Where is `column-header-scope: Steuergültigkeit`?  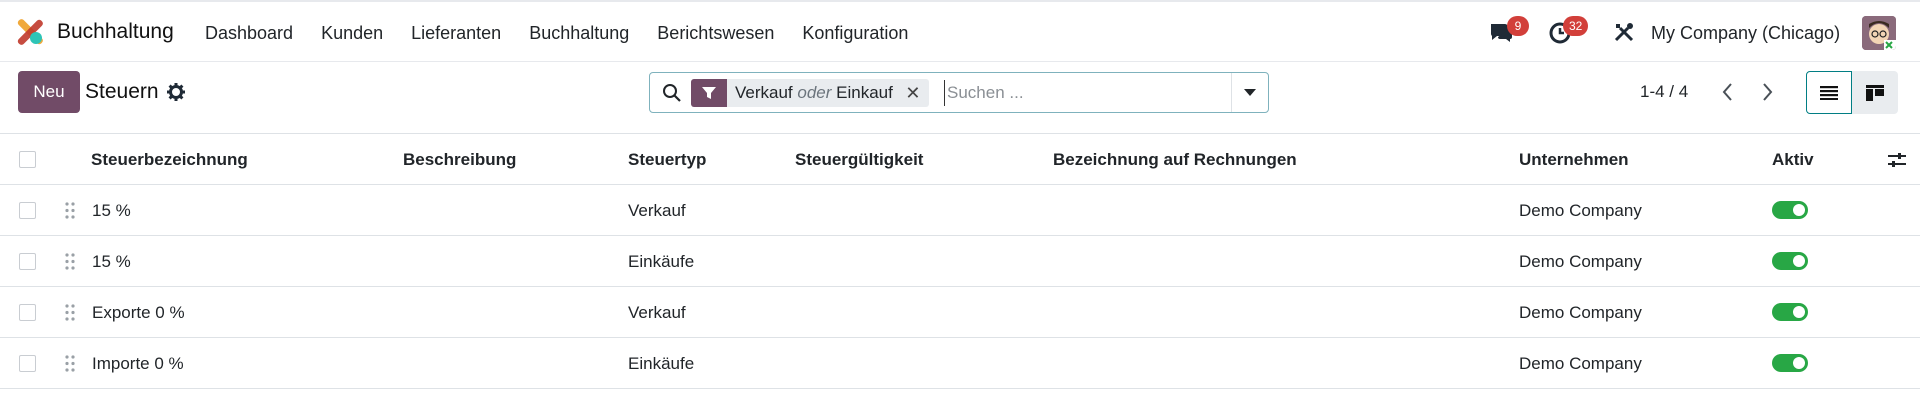 column-header-scope: Steuergültigkeit is located at coordinates (859, 159).